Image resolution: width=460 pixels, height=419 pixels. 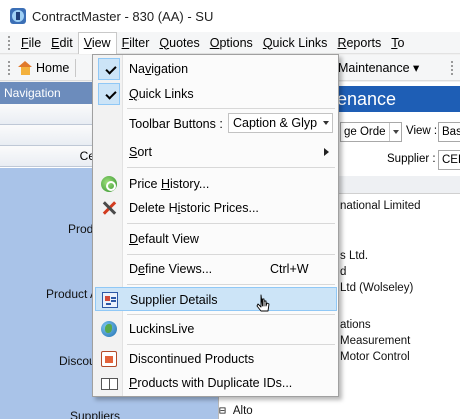 What do you see at coordinates (108, 225) in the screenshot?
I see `menu-gutter` at bounding box center [108, 225].